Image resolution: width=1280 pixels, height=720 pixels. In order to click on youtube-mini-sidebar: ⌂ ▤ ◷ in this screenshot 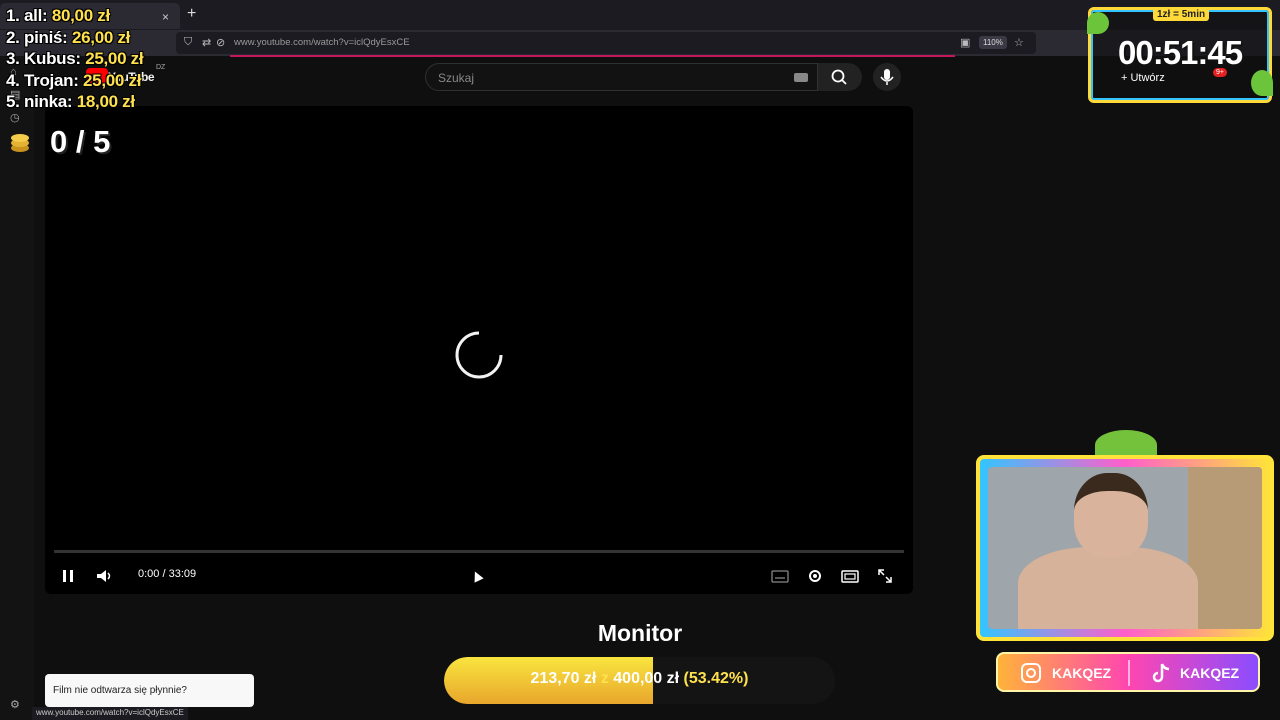, I will do `click(17, 388)`.